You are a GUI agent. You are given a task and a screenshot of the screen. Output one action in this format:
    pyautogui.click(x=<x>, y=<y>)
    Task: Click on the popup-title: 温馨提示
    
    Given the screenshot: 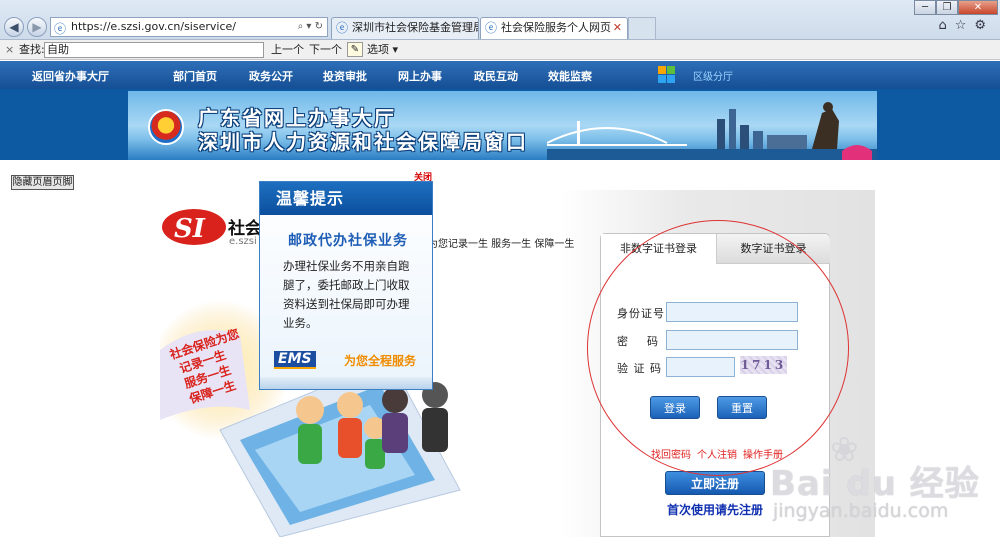 What is the action you would take?
    pyautogui.click(x=346, y=198)
    